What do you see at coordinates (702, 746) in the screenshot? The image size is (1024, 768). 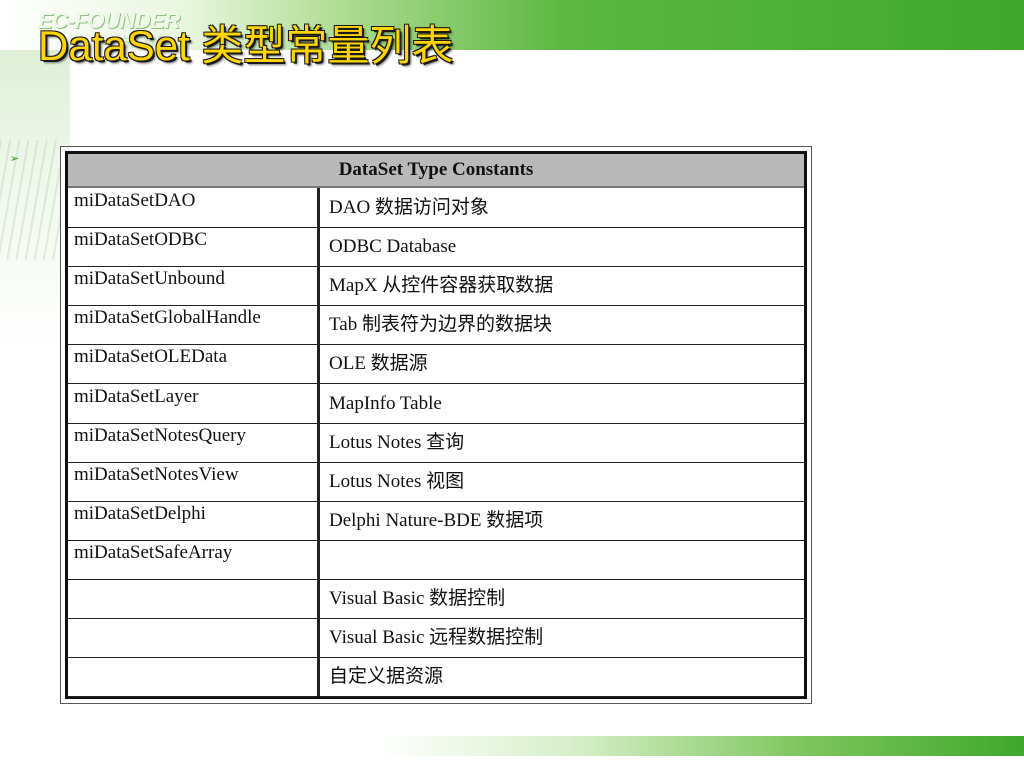 I see `bottom-banner` at bounding box center [702, 746].